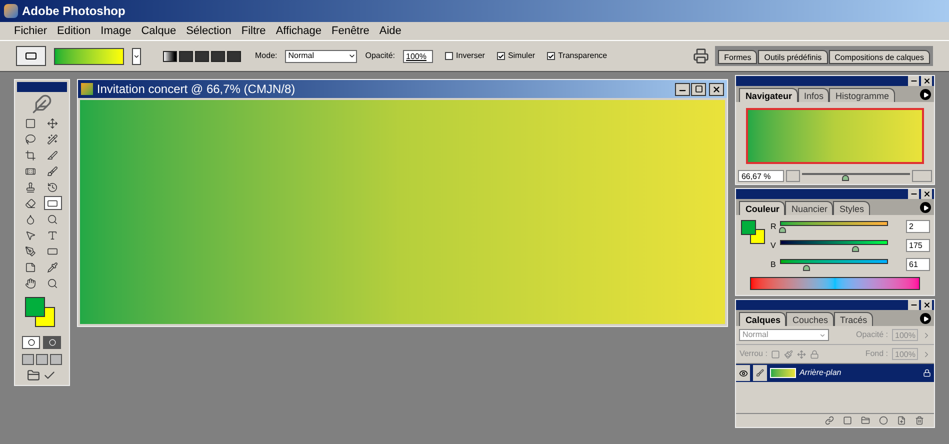  What do you see at coordinates (52, 123) in the screenshot?
I see `move-icon` at bounding box center [52, 123].